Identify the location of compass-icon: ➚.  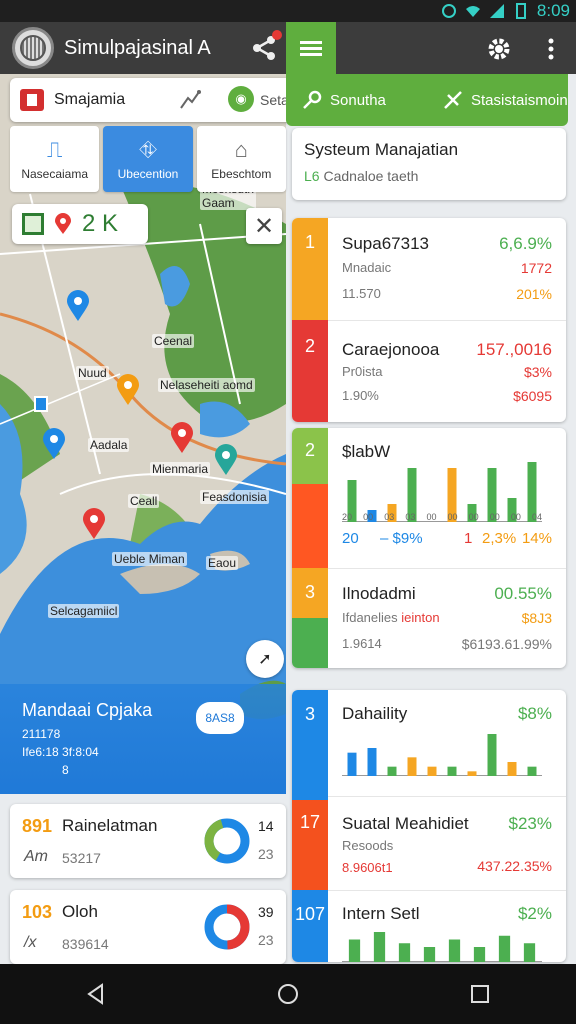
(265, 659).